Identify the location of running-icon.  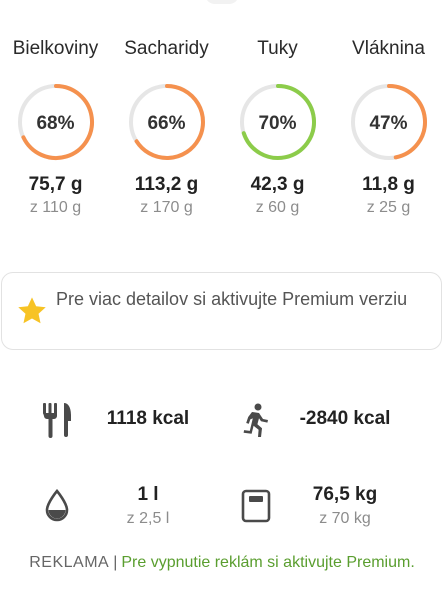
(255, 420).